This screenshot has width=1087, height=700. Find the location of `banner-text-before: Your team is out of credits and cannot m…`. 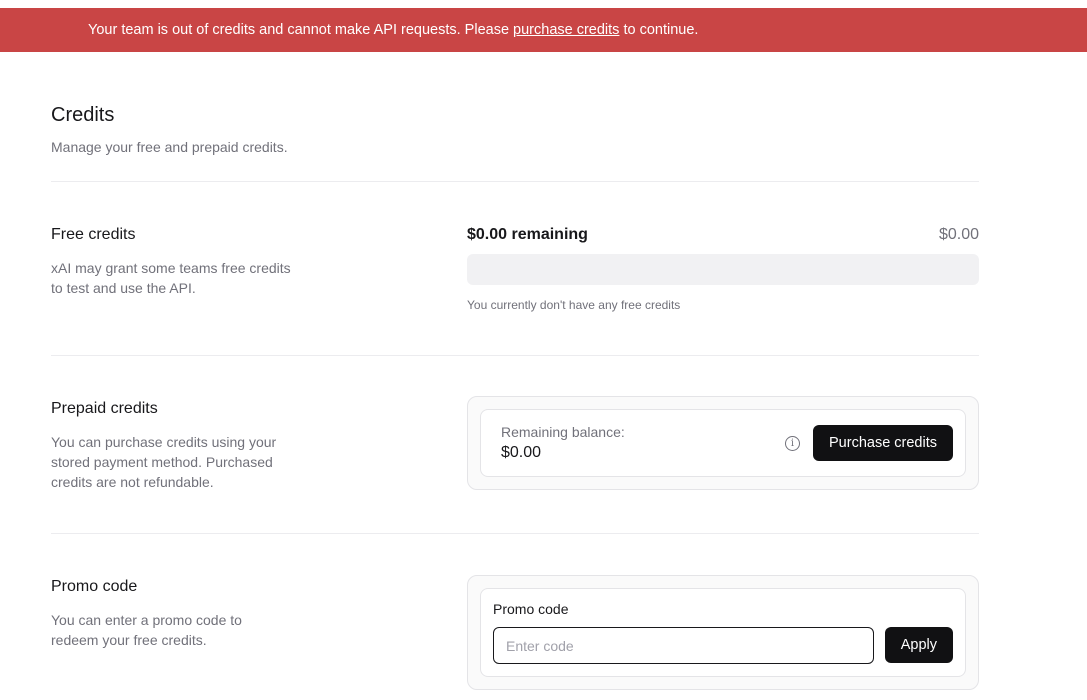

banner-text-before: Your team is out of credits and cannot m… is located at coordinates (301, 30).